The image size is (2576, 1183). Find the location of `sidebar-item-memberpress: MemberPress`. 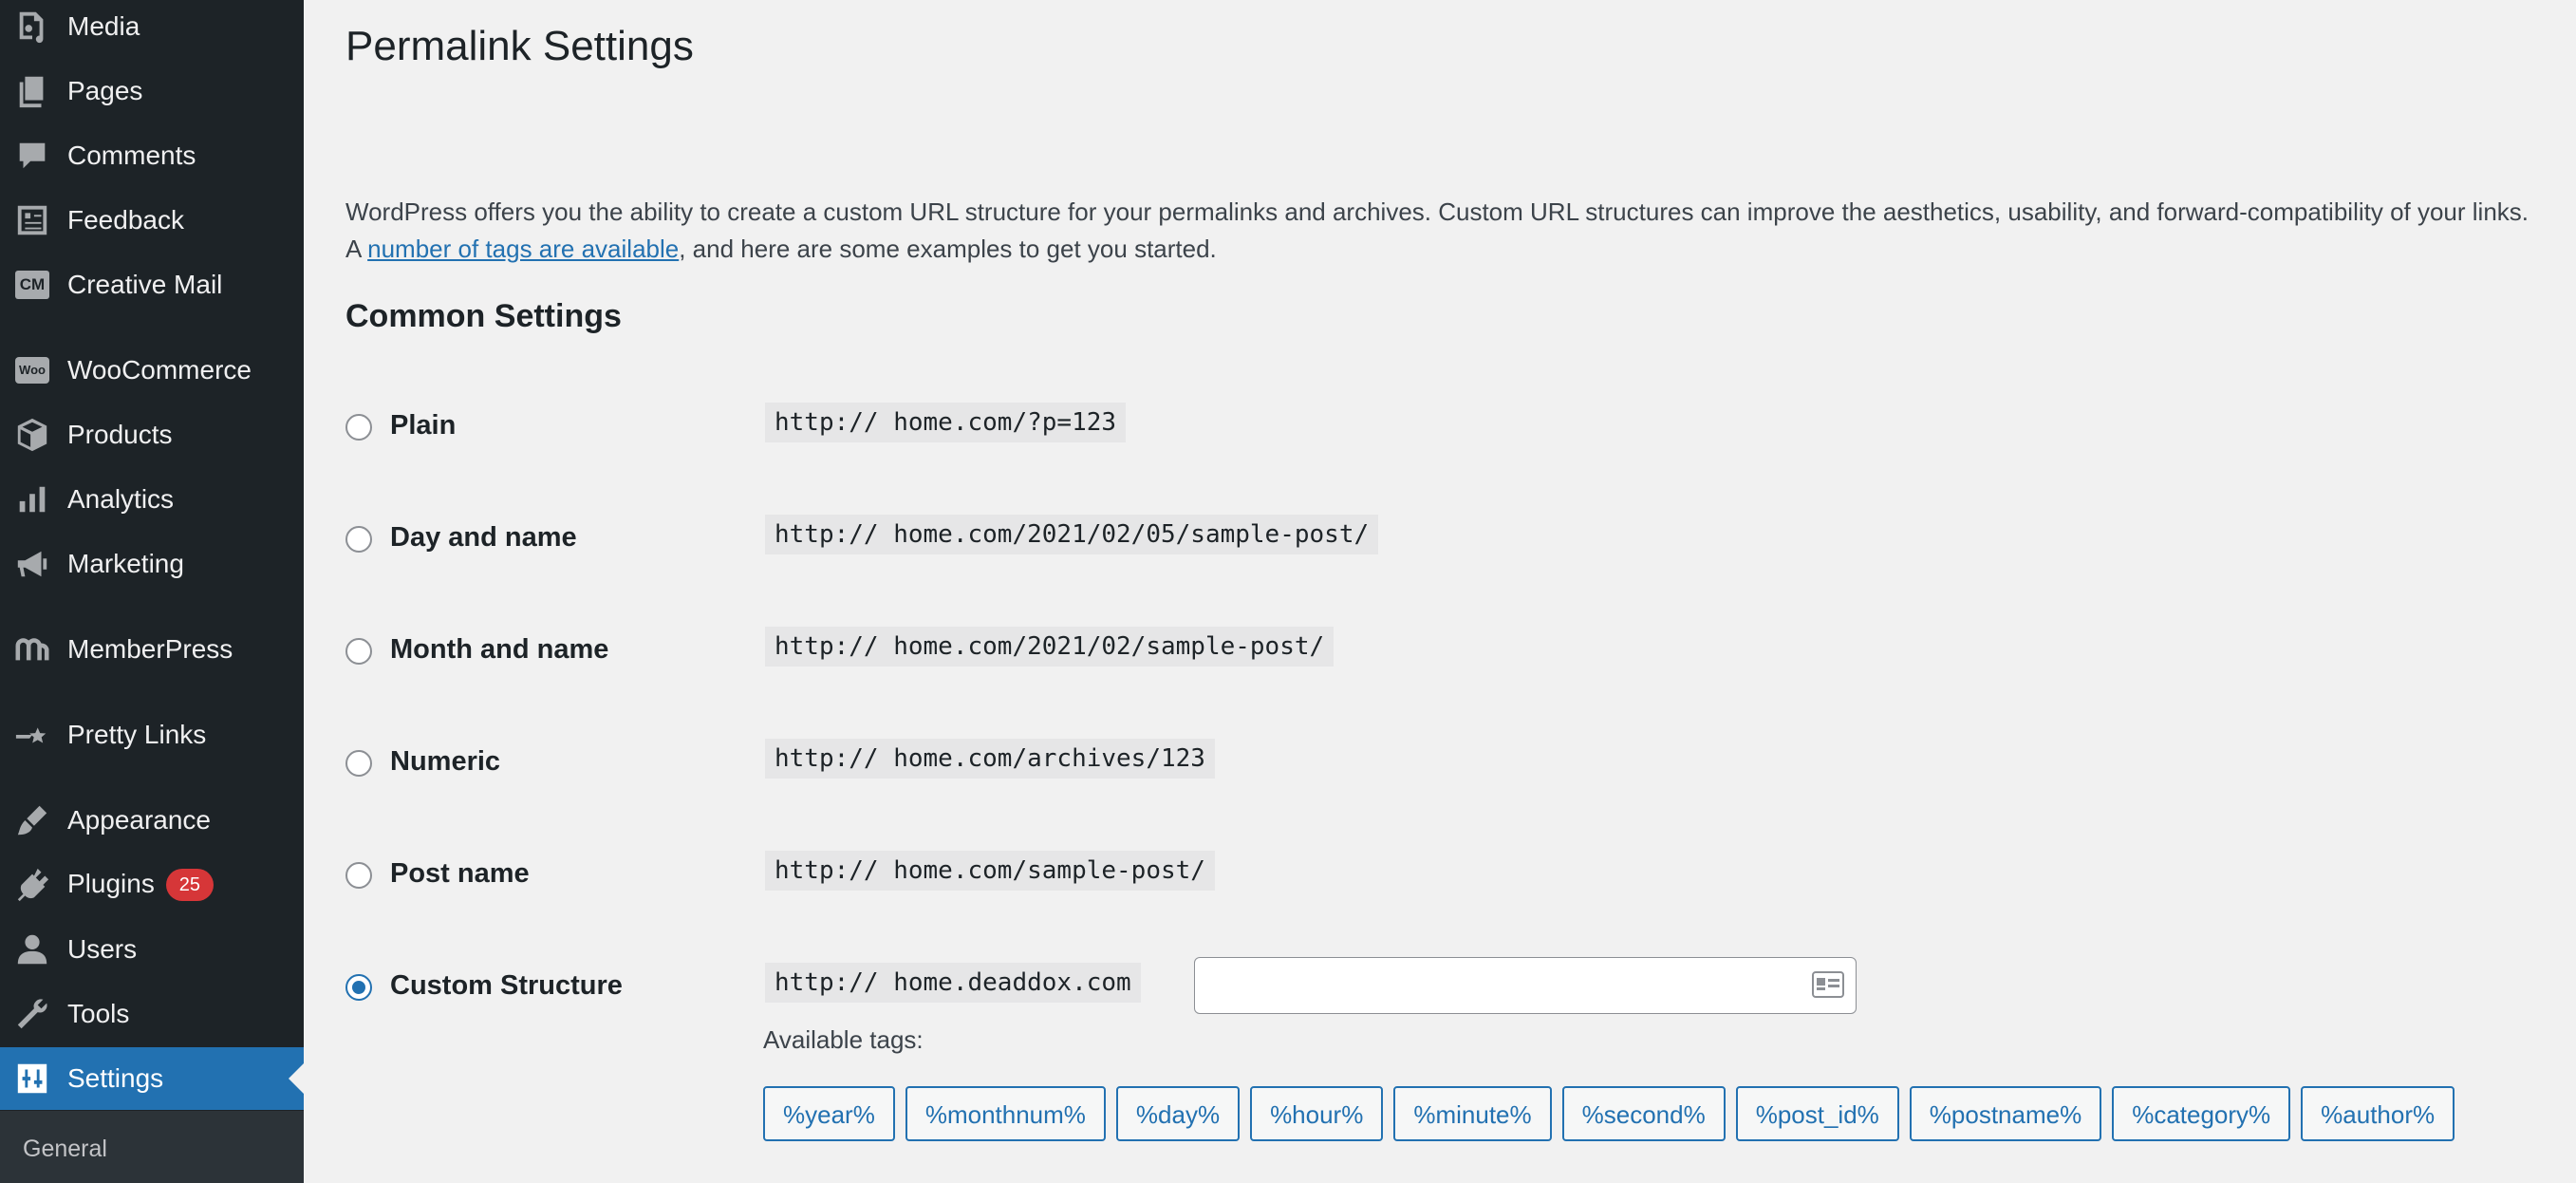

sidebar-item-memberpress: MemberPress is located at coordinates (152, 649).